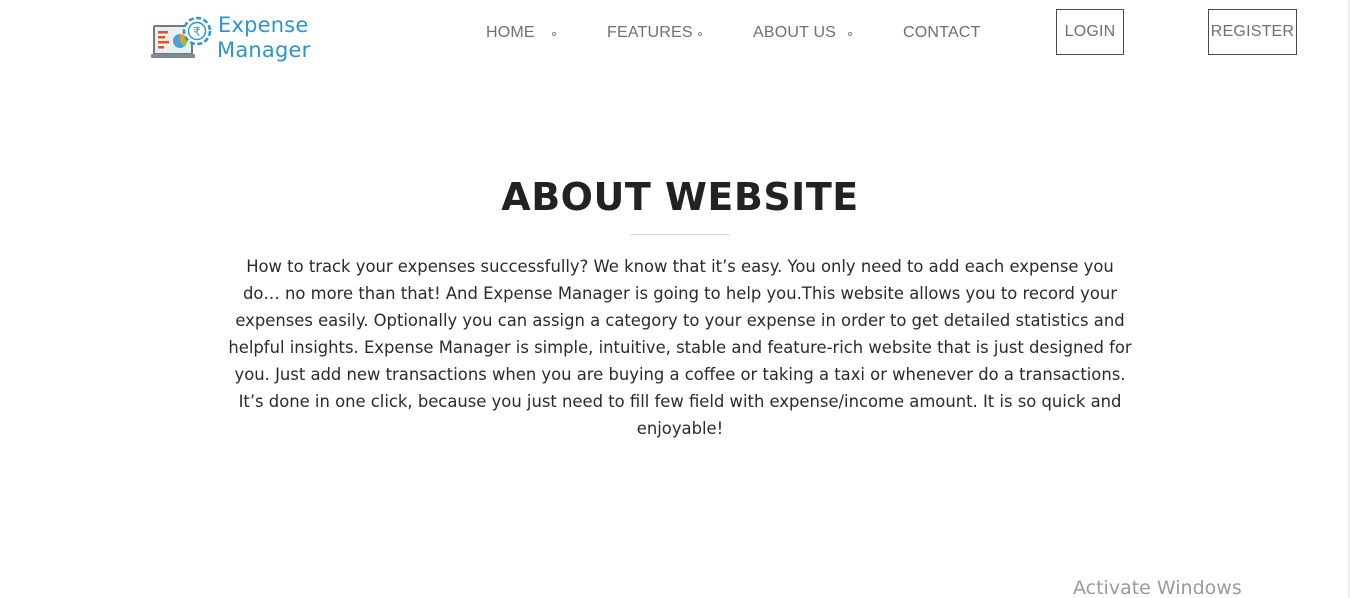 This screenshot has width=1350, height=598. I want to click on heading-divider, so click(680, 234).